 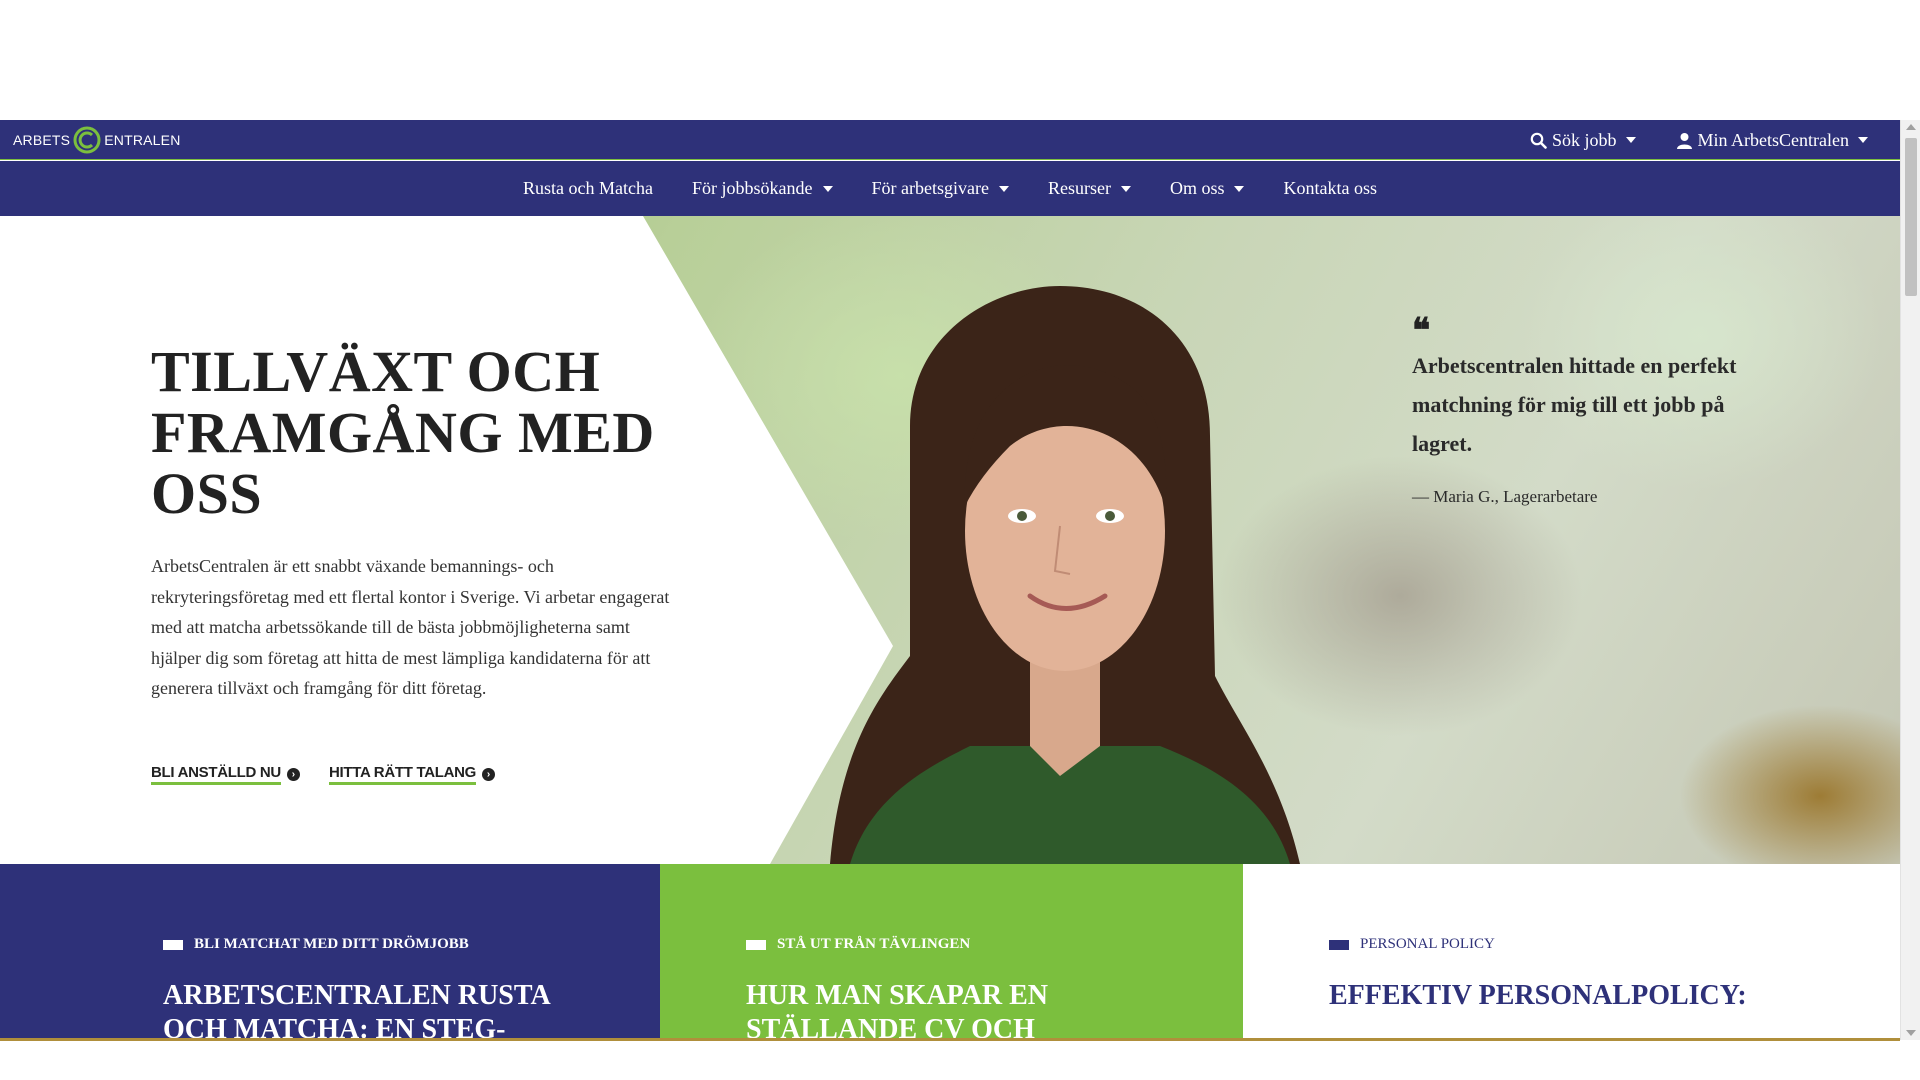 What do you see at coordinates (950, 1039) in the screenshot?
I see `page-bottom-divider` at bounding box center [950, 1039].